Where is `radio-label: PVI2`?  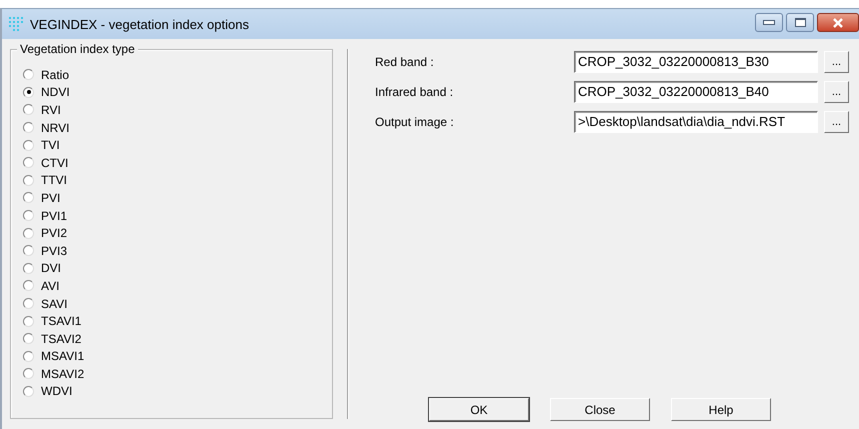
radio-label: PVI2 is located at coordinates (54, 233).